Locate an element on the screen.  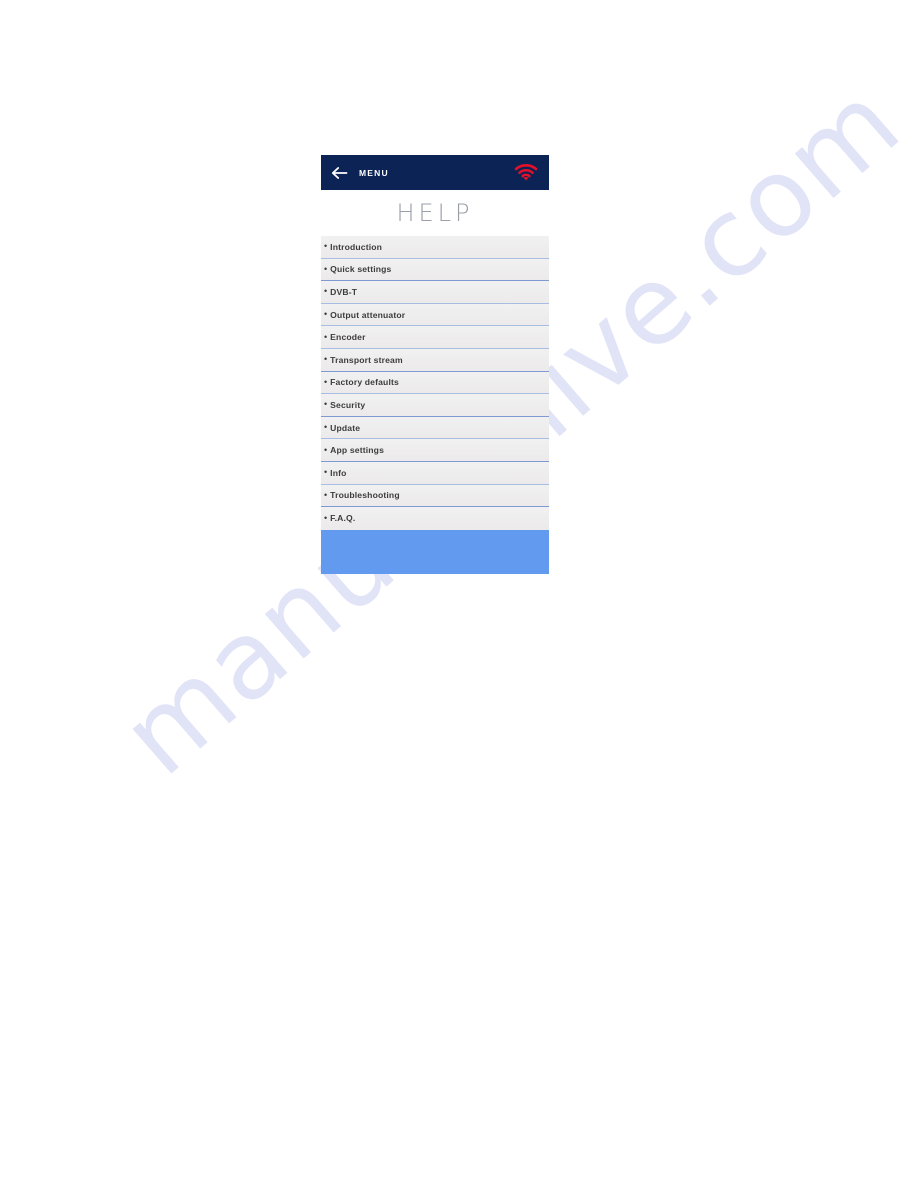
list-item-label: F.A.Q. is located at coordinates (343, 518).